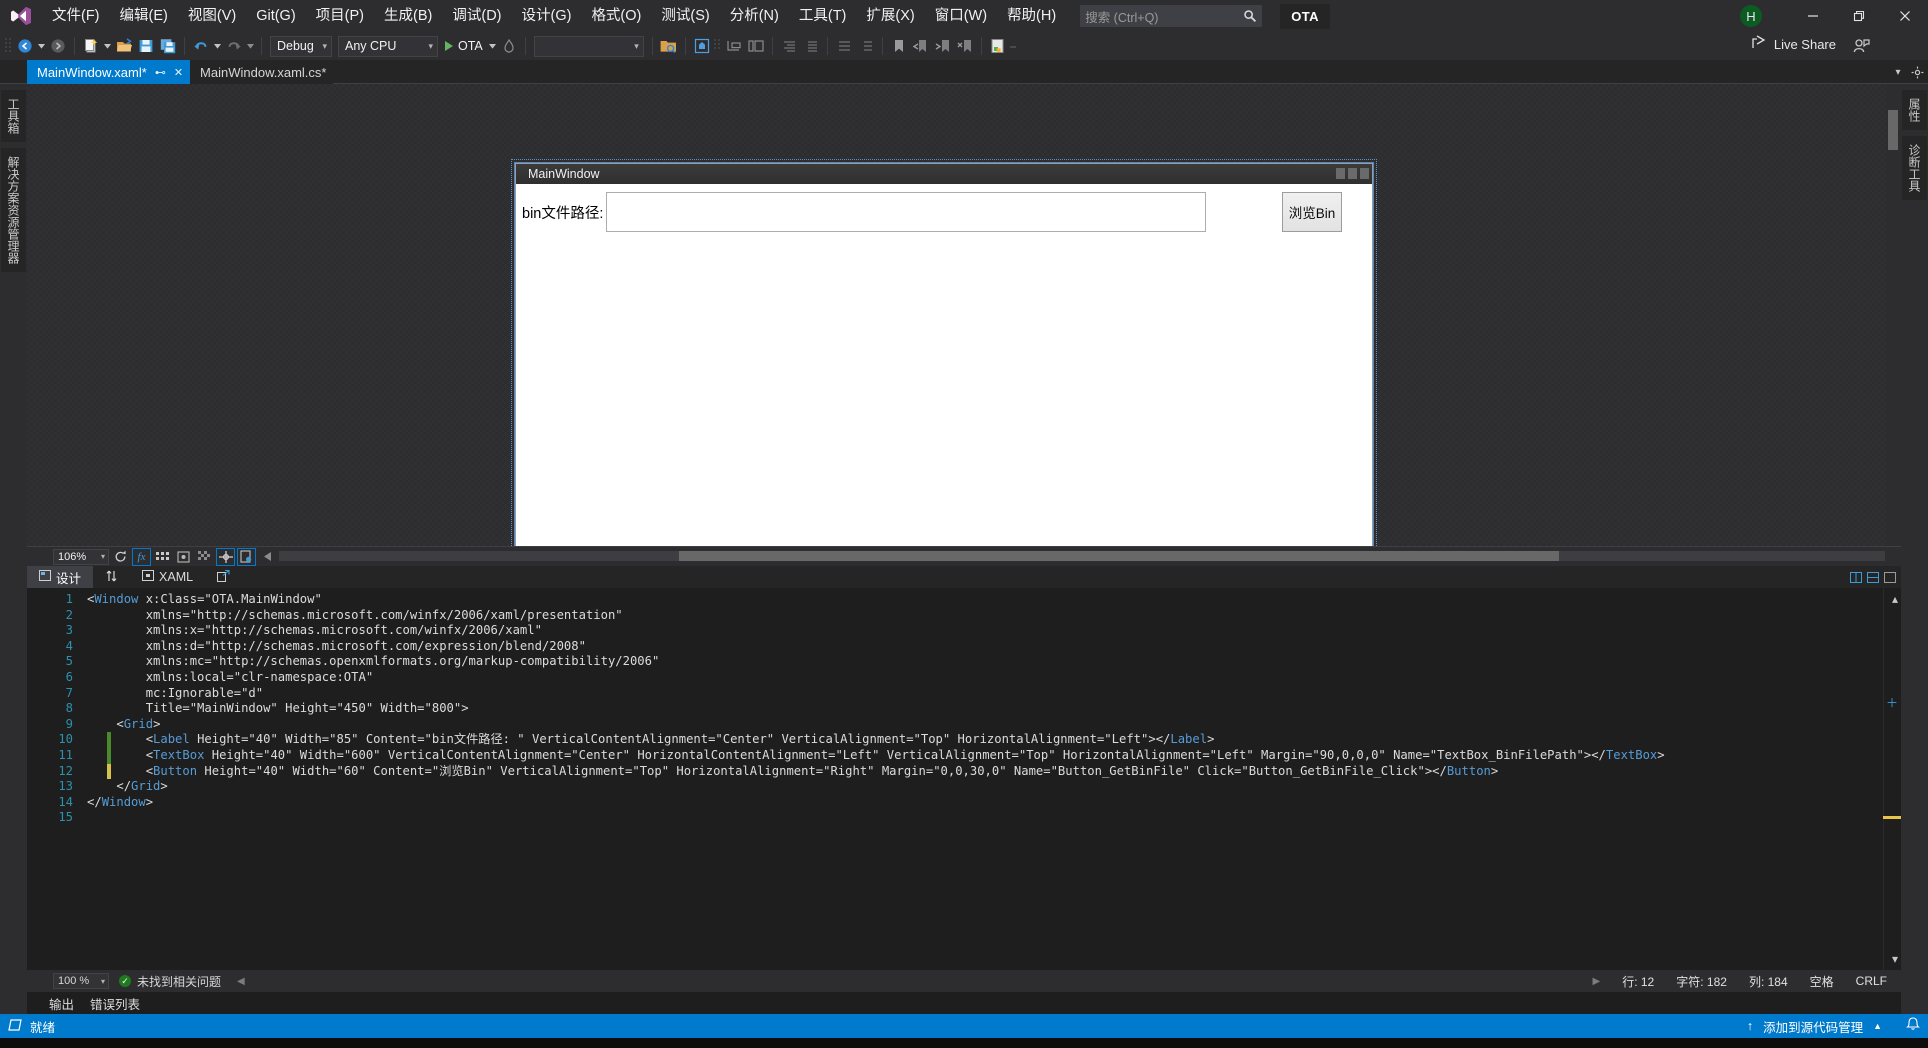 This screenshot has width=1928, height=1048. What do you see at coordinates (115, 1003) in the screenshot?
I see `tab-error-list: 错误列表` at bounding box center [115, 1003].